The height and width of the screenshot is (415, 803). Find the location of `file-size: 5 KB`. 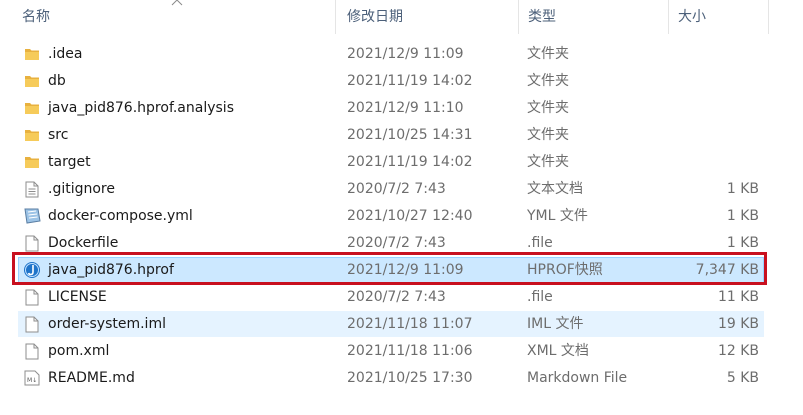

file-size: 5 KB is located at coordinates (742, 378).